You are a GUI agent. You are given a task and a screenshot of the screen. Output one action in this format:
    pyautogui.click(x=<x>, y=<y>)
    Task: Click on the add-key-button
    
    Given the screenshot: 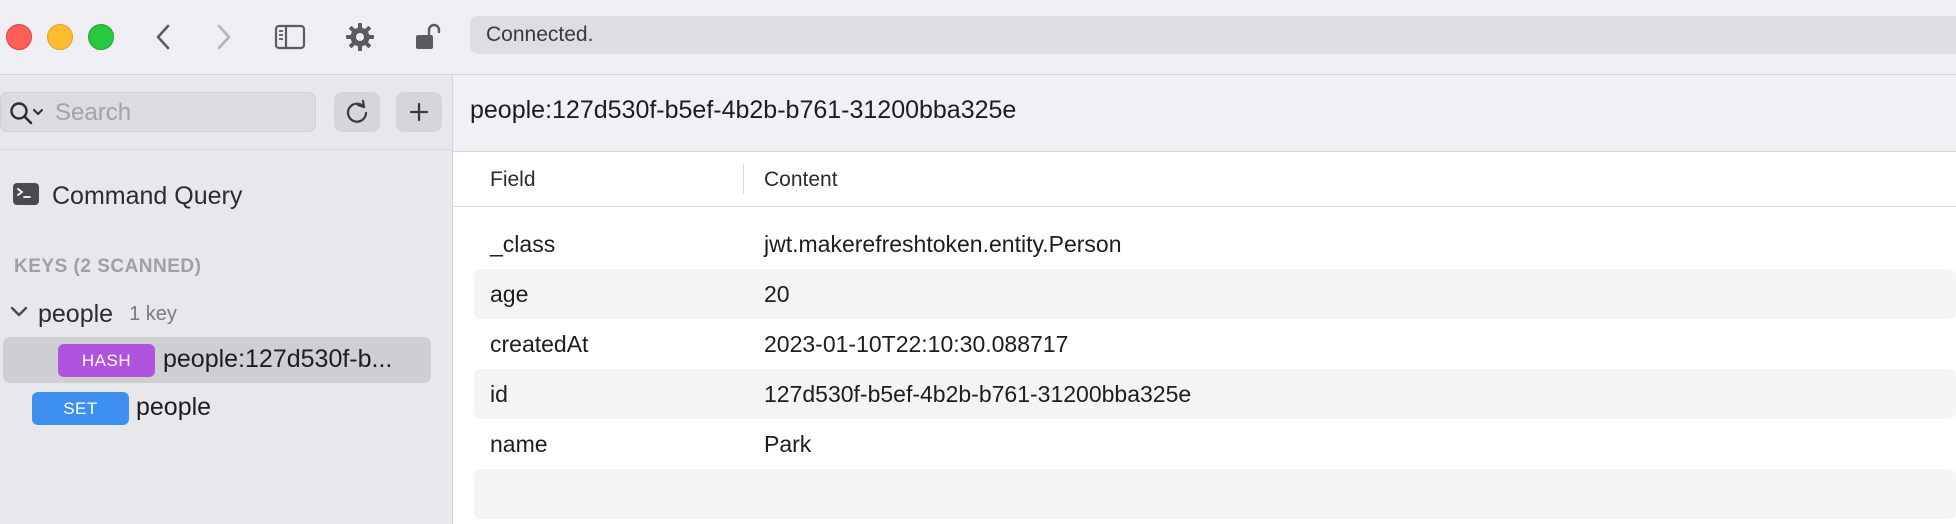 What is the action you would take?
    pyautogui.click(x=419, y=112)
    